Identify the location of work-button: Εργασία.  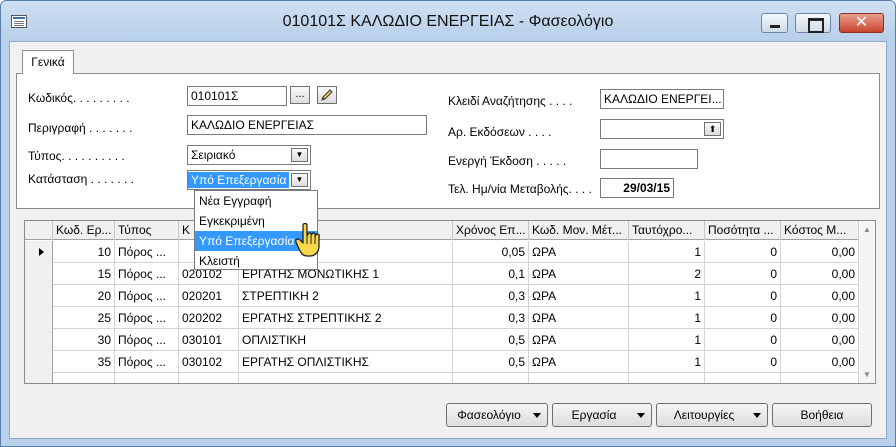
(602, 415).